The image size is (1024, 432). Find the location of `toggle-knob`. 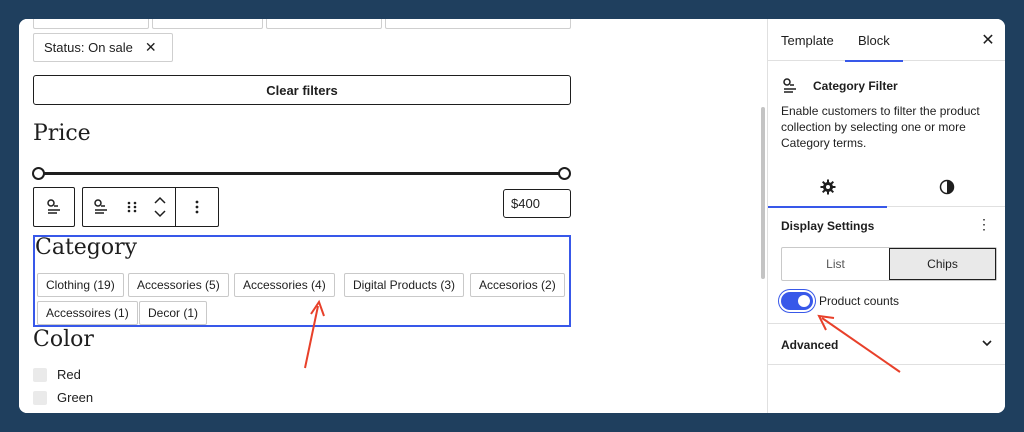

toggle-knob is located at coordinates (804, 301).